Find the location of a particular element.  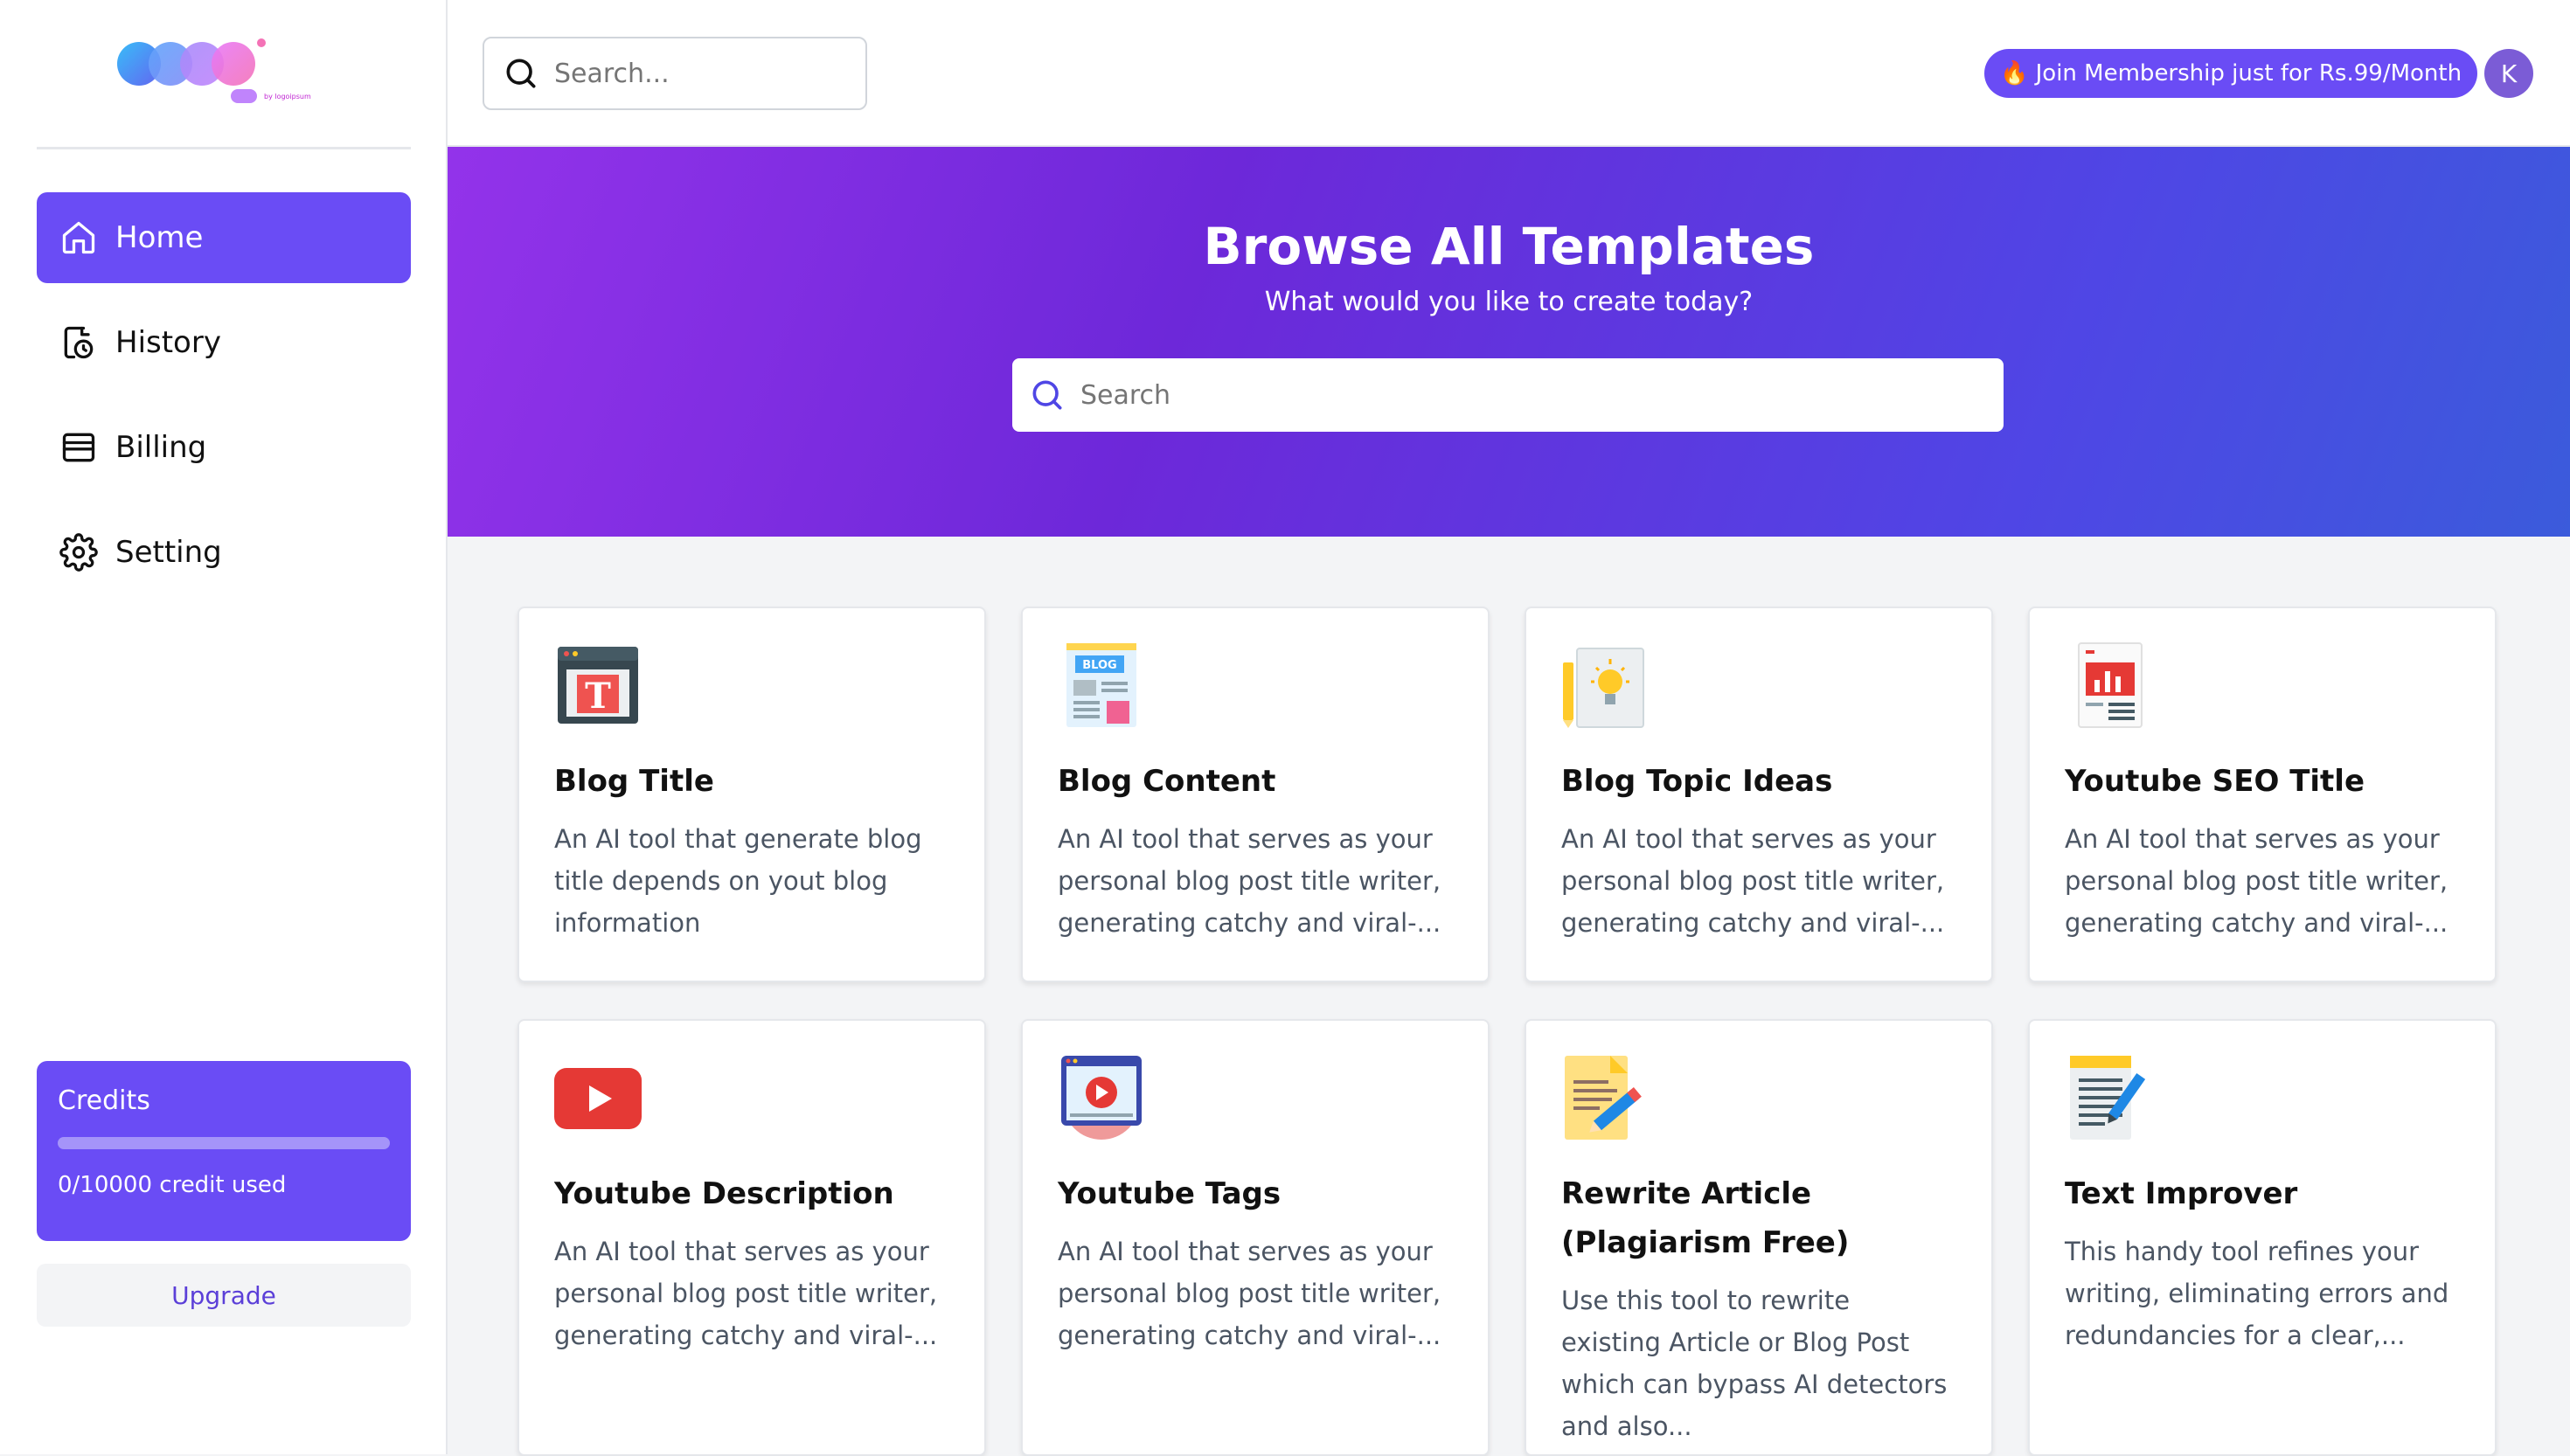

sidebar-item-label: Home is located at coordinates (159, 237).